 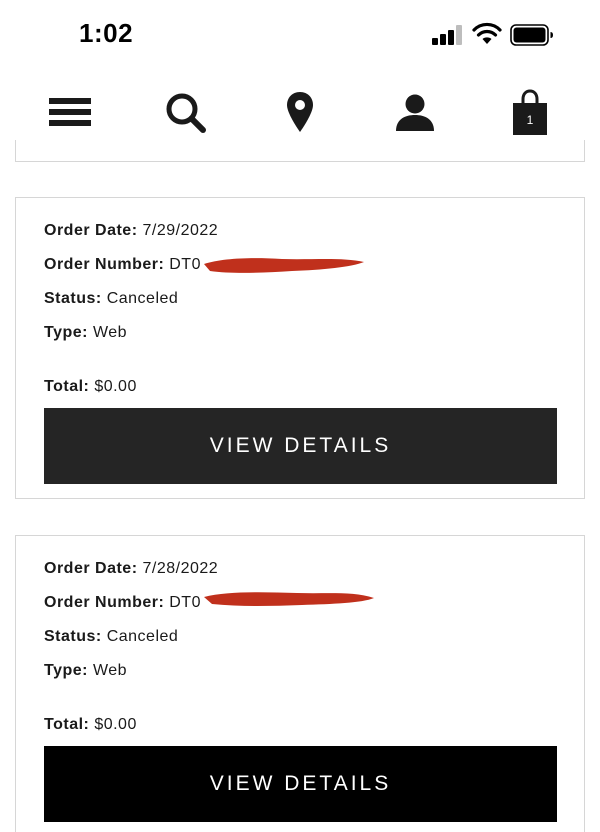 What do you see at coordinates (106, 33) in the screenshot?
I see `status-time: 1:02` at bounding box center [106, 33].